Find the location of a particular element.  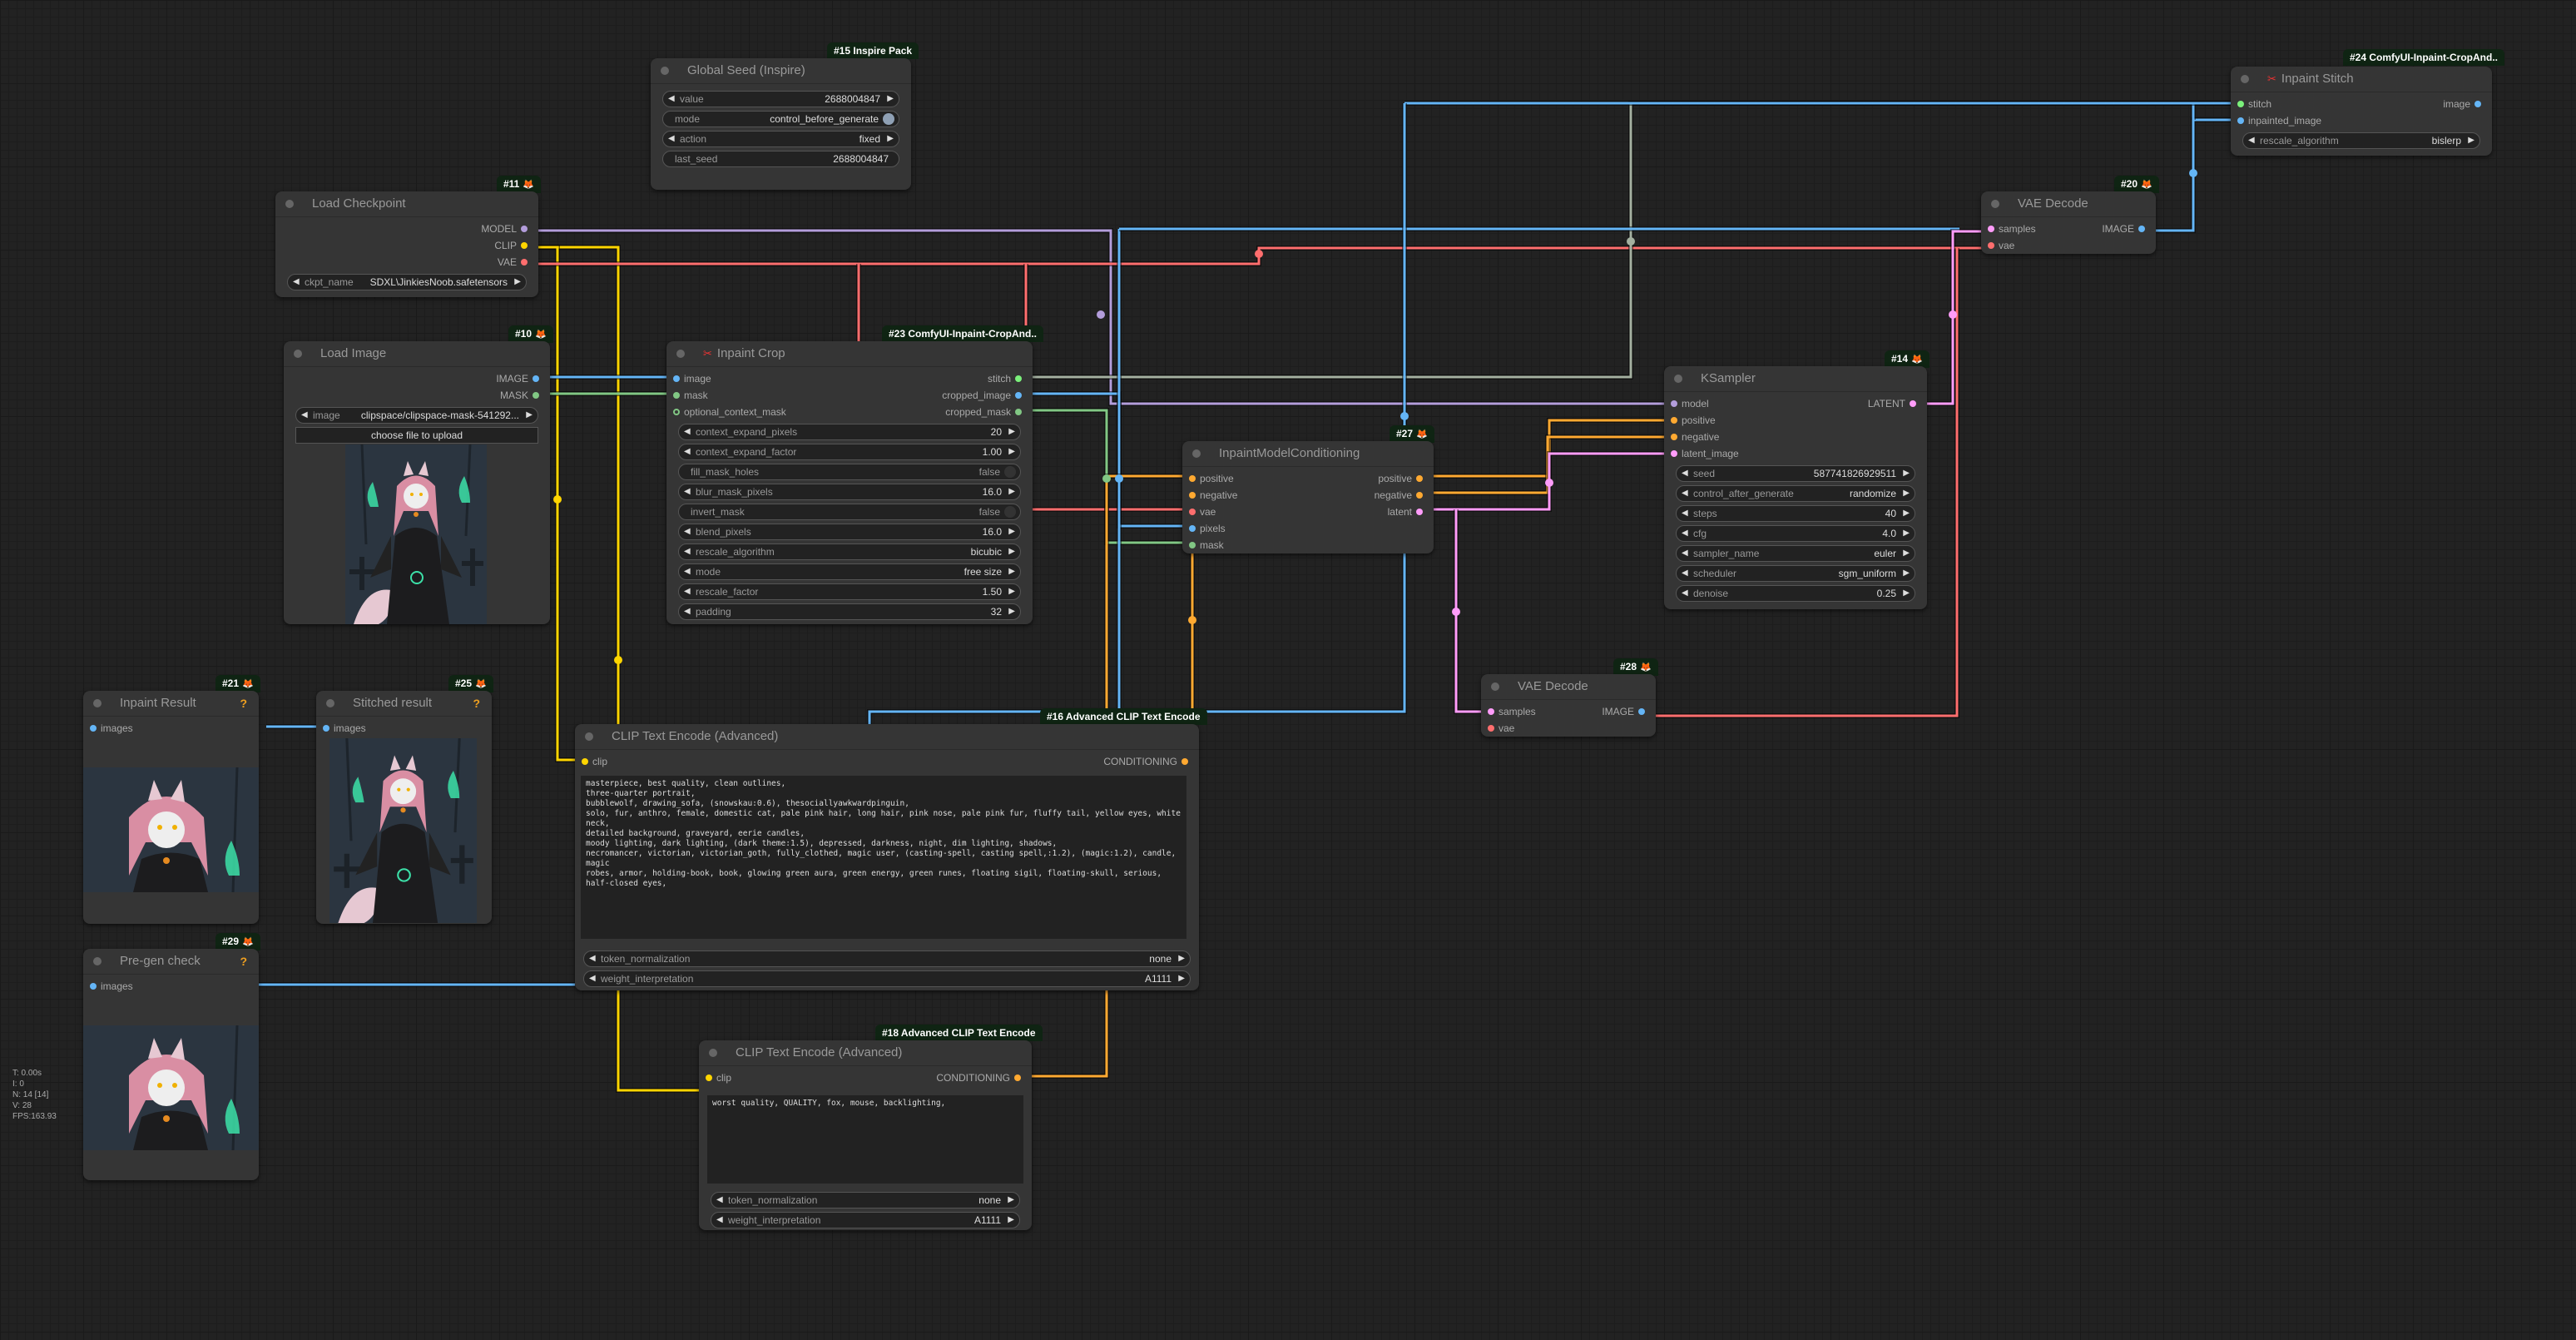

widget-scheduler: ◀ scheduler sgm_uniform ▶ is located at coordinates (1795, 573).